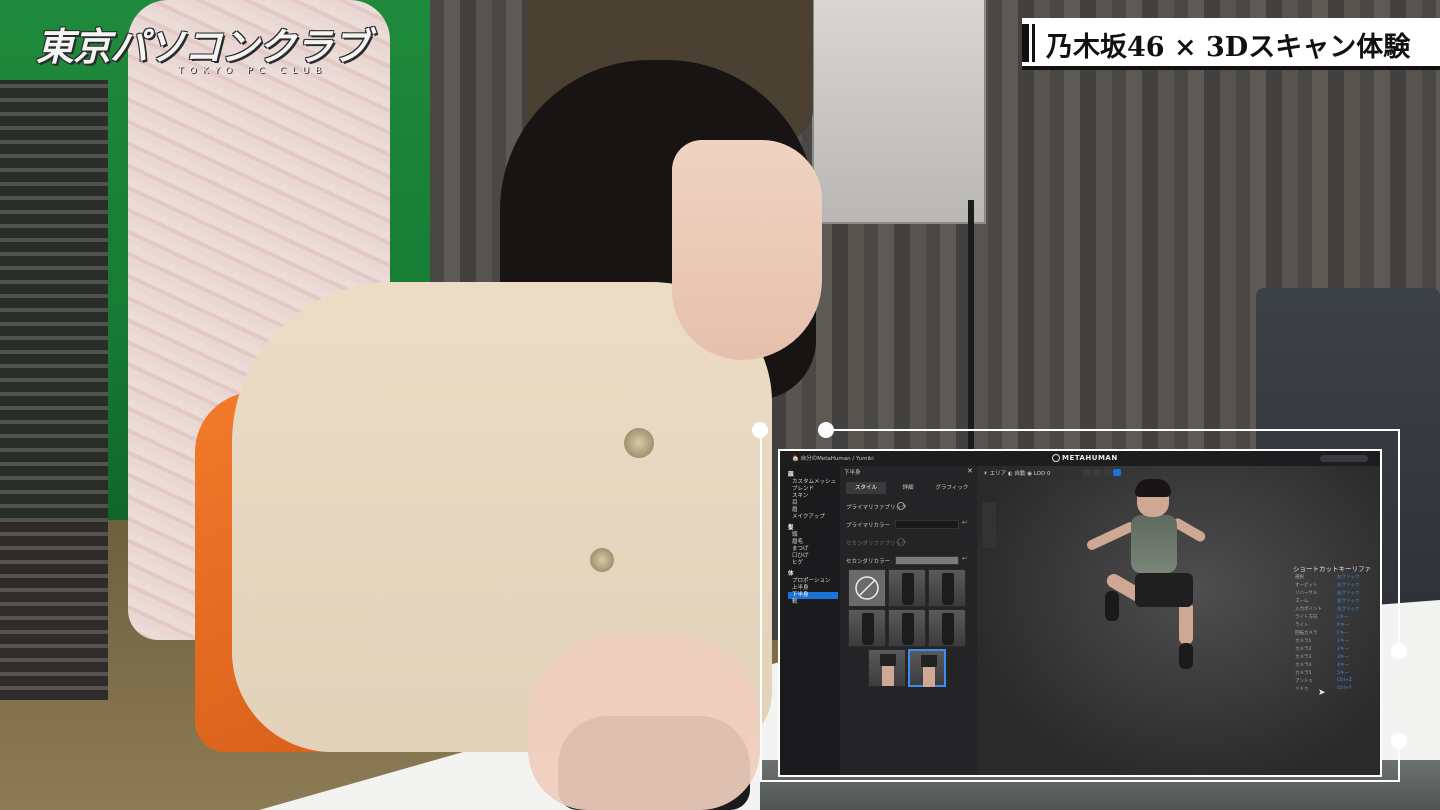 The image size is (1440, 810). Describe the element at coordinates (833, 458) in the screenshot. I see `breadcrumb: 🏠 自分のMetaHuman / Yumiki` at that location.